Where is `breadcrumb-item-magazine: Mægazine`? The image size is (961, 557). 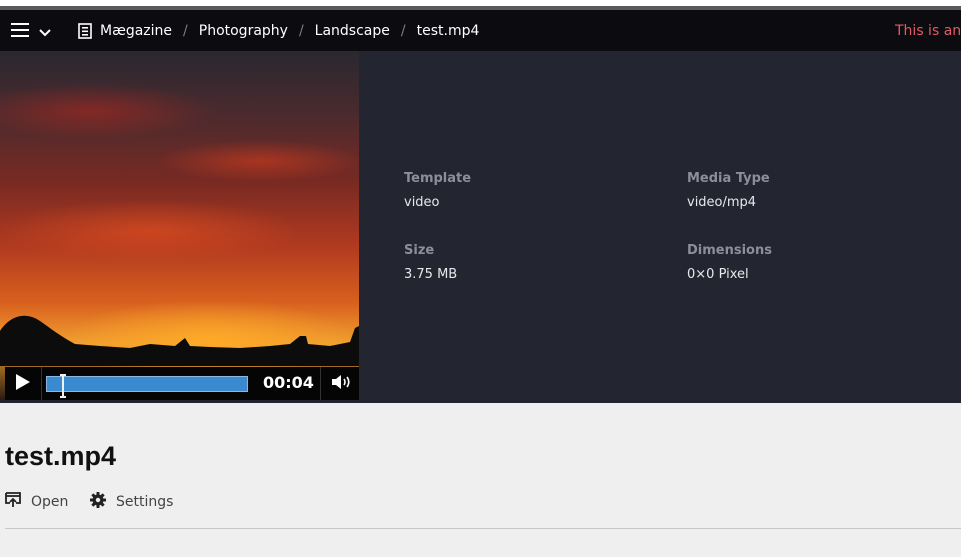
breadcrumb-item-magazine: Mægazine is located at coordinates (136, 31).